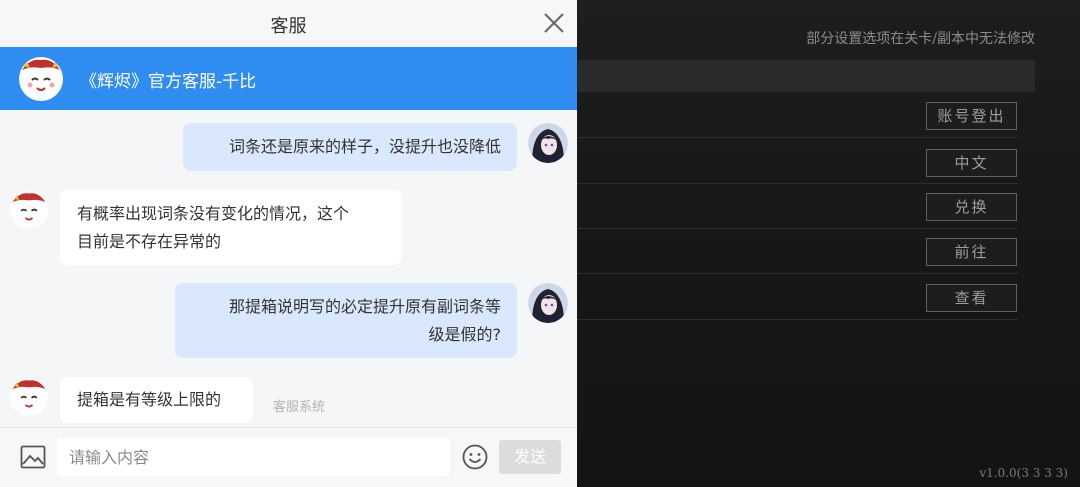 The height and width of the screenshot is (487, 1080). Describe the element at coordinates (475, 457) in the screenshot. I see `emoji-icon` at that location.